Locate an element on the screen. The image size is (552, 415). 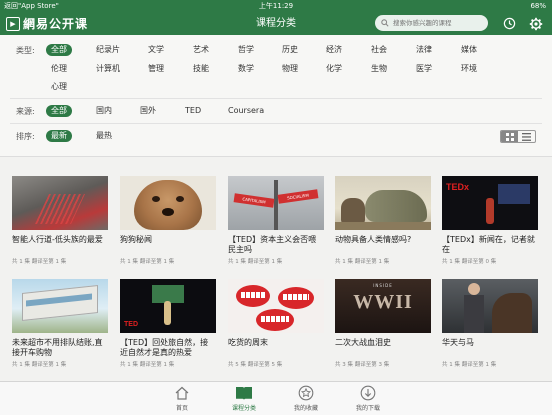
course-card: 动物具备人类情感吗? 共 1 集 翻译至第 1 集 is located at coordinates (383, 220).